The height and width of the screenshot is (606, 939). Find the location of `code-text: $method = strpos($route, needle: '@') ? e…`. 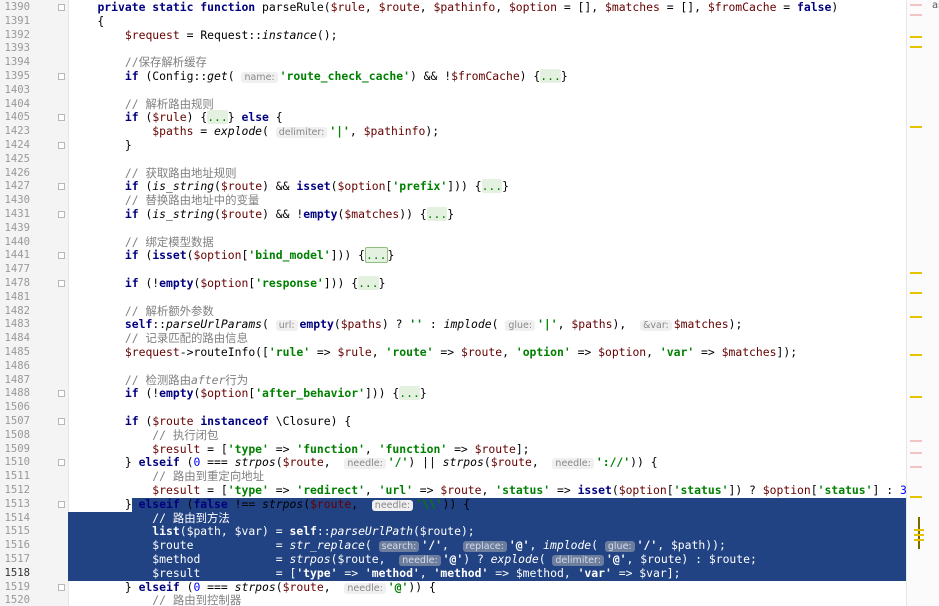

code-text: $method = strpos($route, needle: '@') ? e… is located at coordinates (497, 559).